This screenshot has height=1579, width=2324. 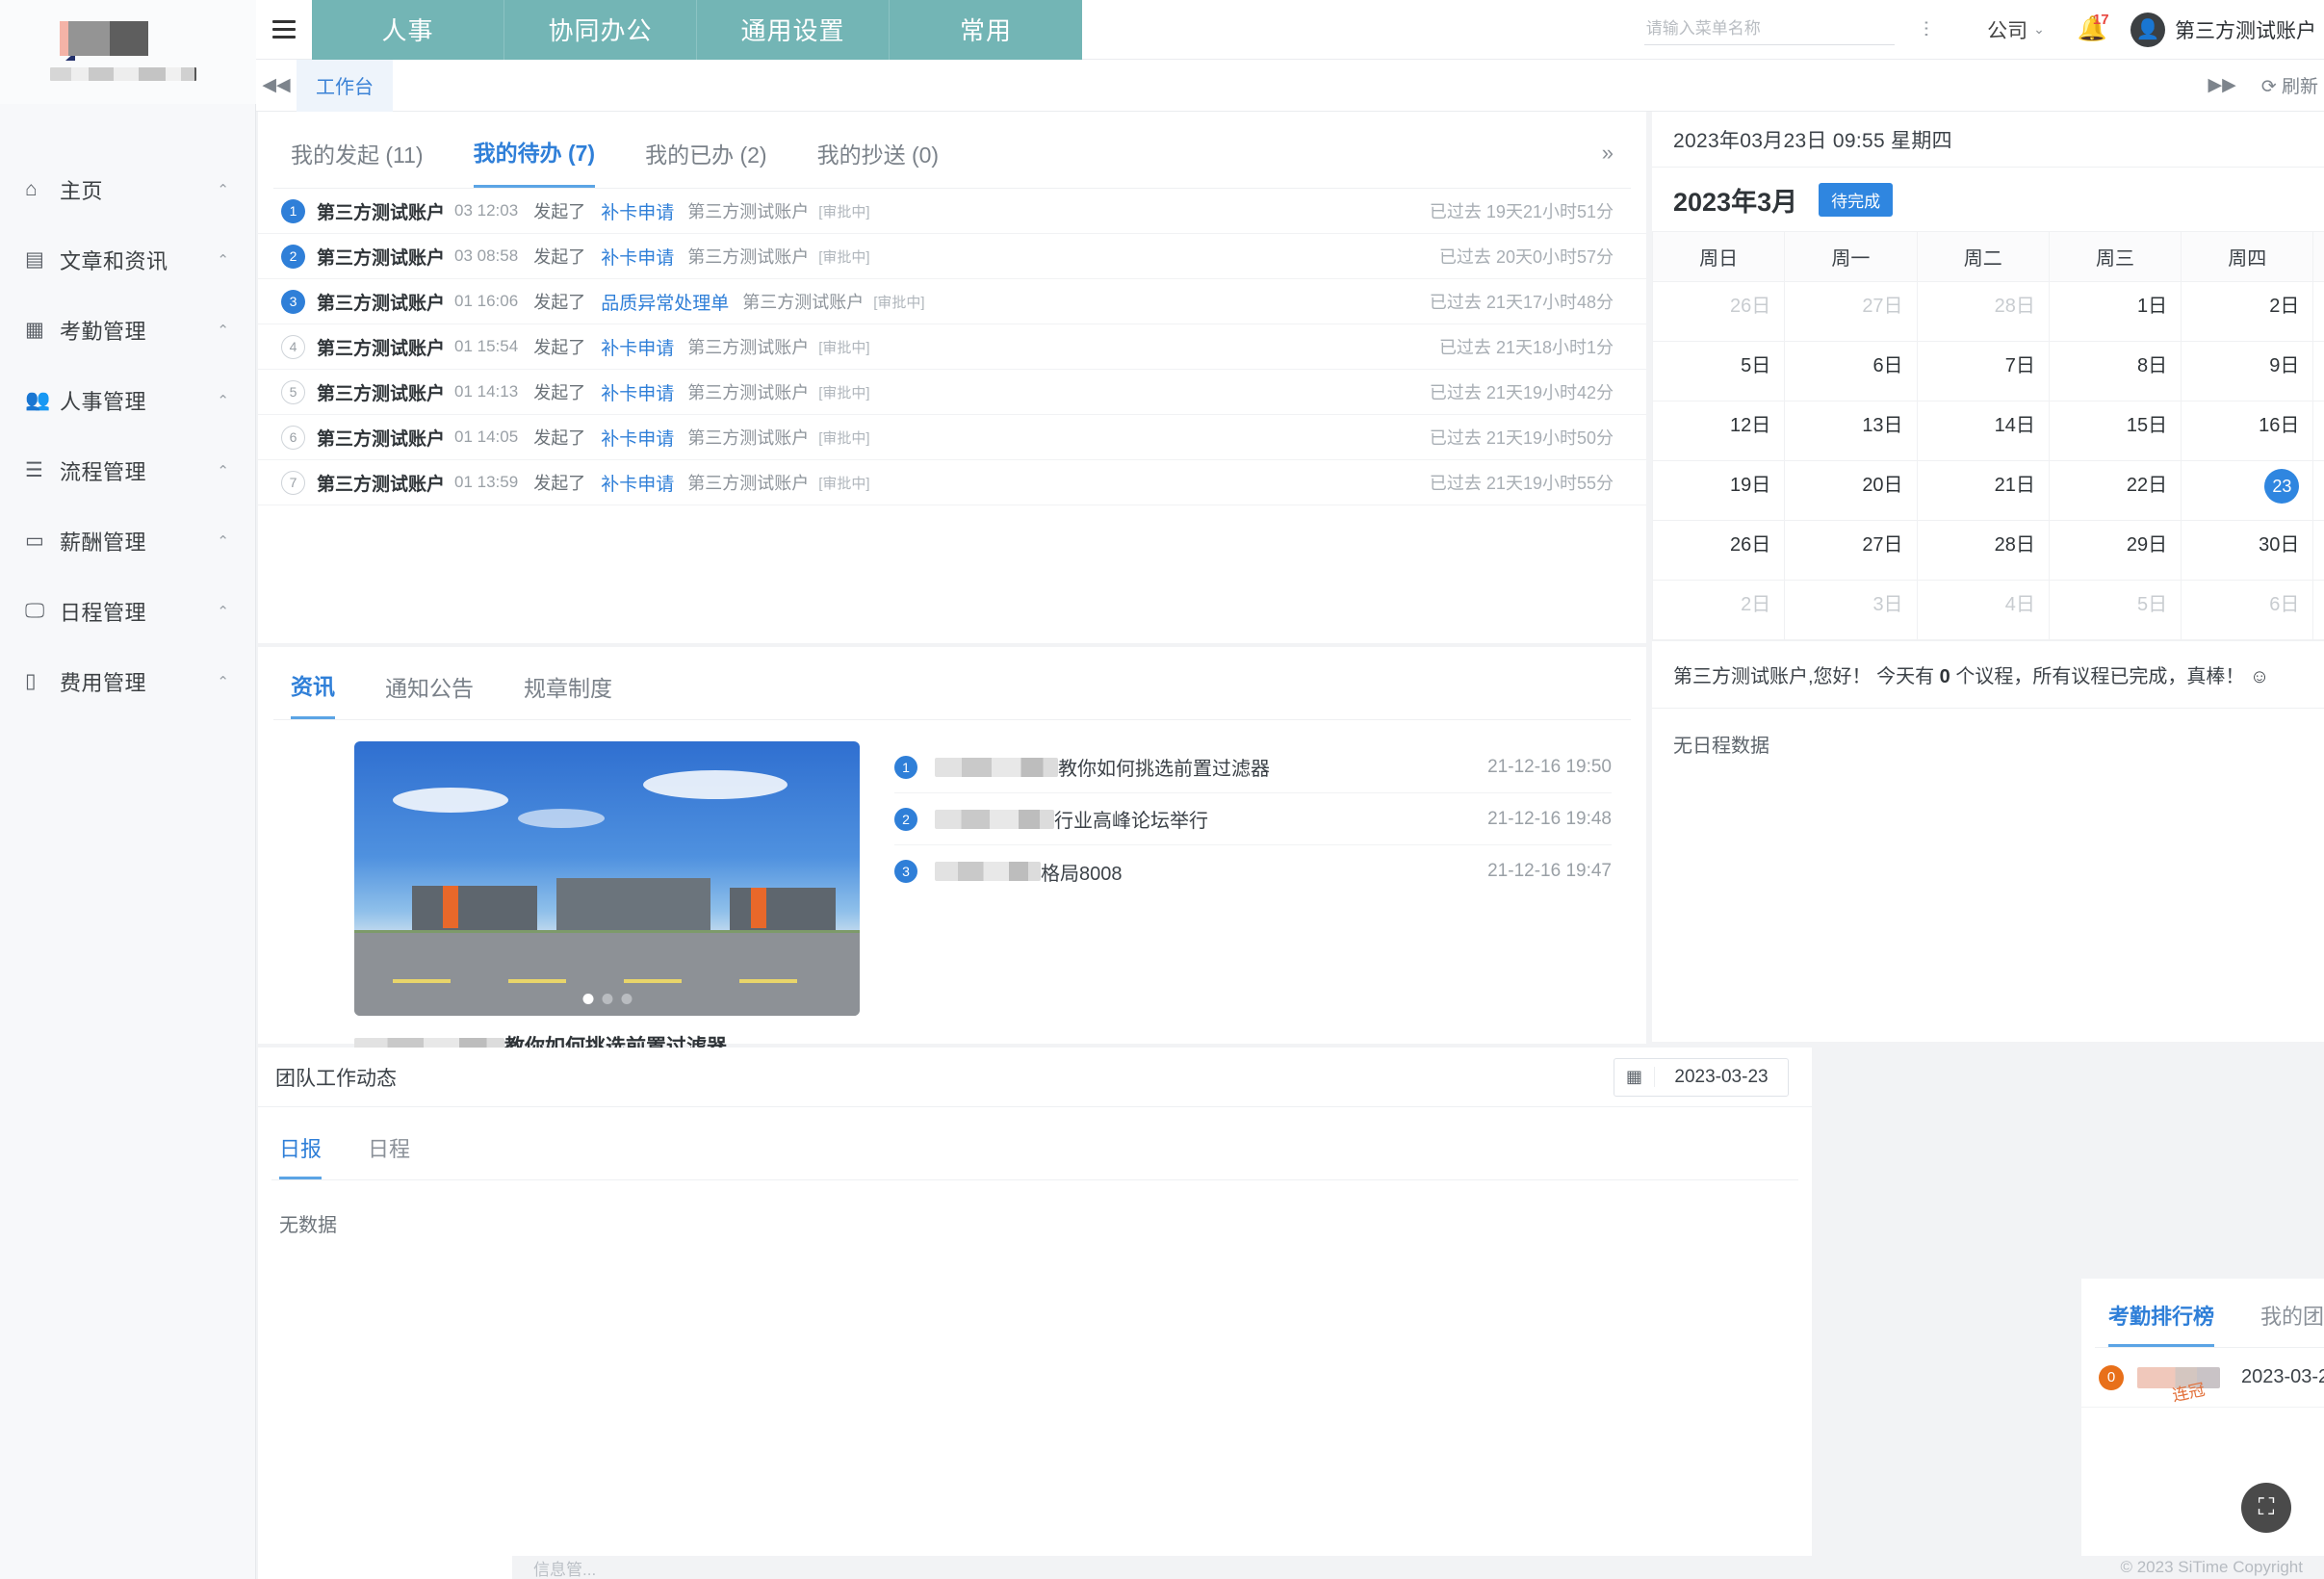 I want to click on calendar-day-cell: 29日, so click(x=2115, y=550).